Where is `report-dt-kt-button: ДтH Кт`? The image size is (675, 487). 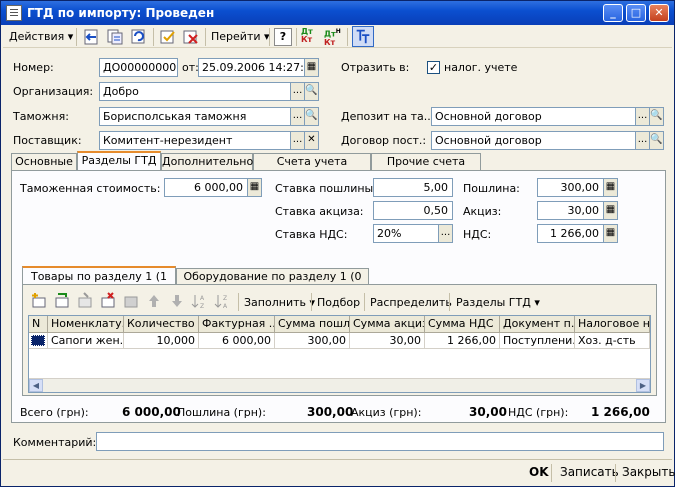
report-dt-kt-button: ДтH Кт is located at coordinates (333, 37).